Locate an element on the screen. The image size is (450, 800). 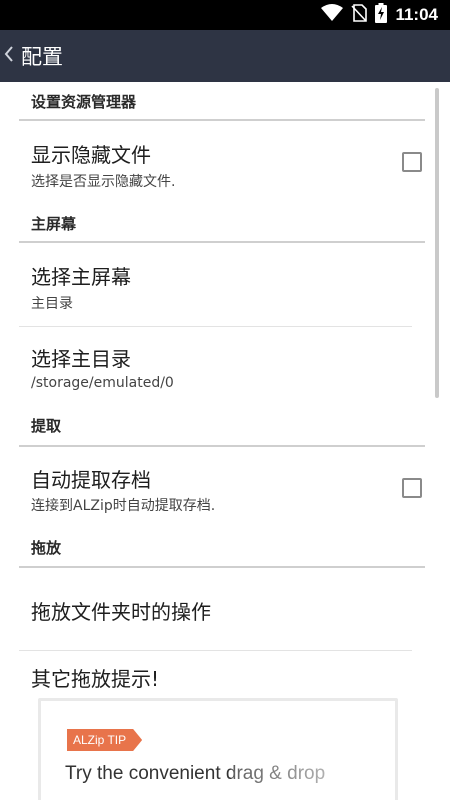
tip-badge: ALZip TIP is located at coordinates (105, 740).